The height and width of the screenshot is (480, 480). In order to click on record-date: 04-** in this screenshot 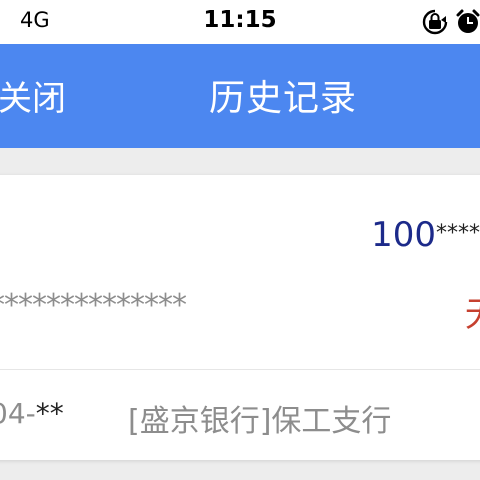, I will do `click(32, 413)`.